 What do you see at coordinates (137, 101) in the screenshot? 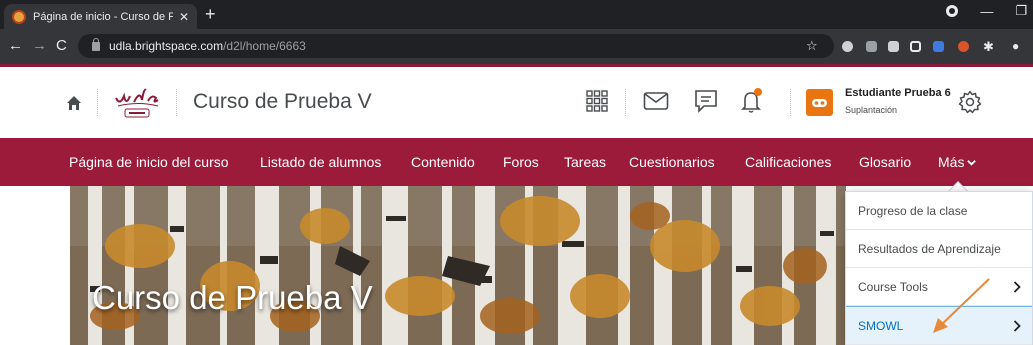
I see `udla-logo` at bounding box center [137, 101].